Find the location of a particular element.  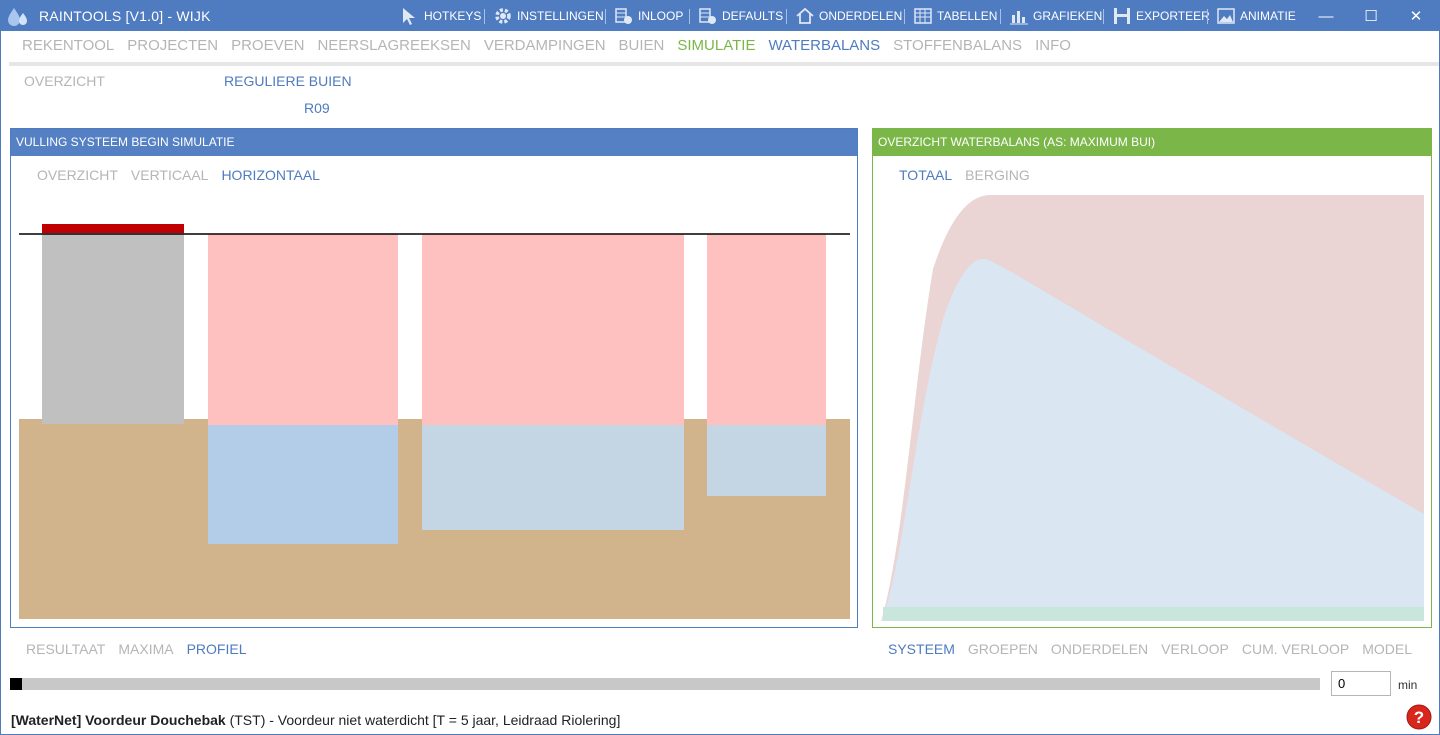

tab-onderdelen: ONDERDELEN is located at coordinates (1099, 649).